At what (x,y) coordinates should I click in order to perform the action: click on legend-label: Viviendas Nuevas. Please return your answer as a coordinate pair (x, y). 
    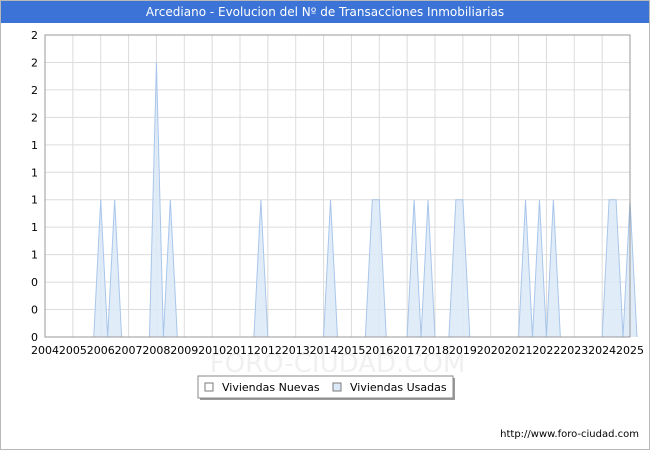
    Looking at the image, I should click on (271, 387).